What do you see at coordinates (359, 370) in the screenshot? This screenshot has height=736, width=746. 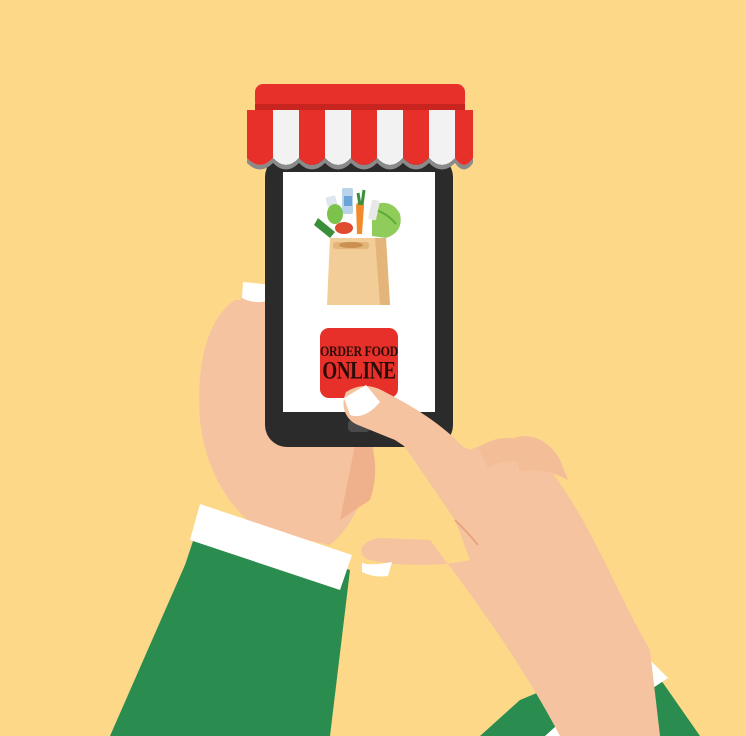 I see `button-line-2: ONLINE` at bounding box center [359, 370].